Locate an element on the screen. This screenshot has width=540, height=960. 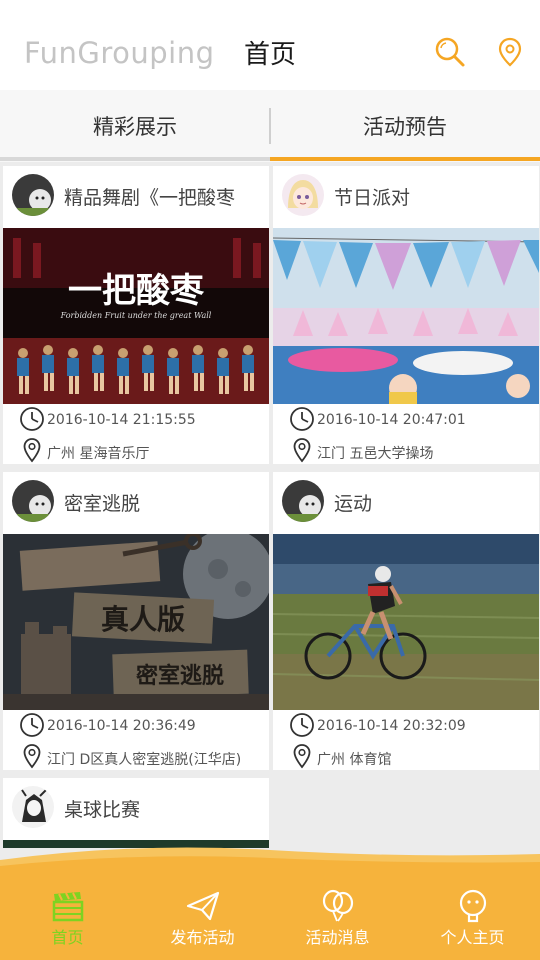
event-location-row: 江门 D区真人密室逃脱(江华店) is located at coordinates (144, 757).